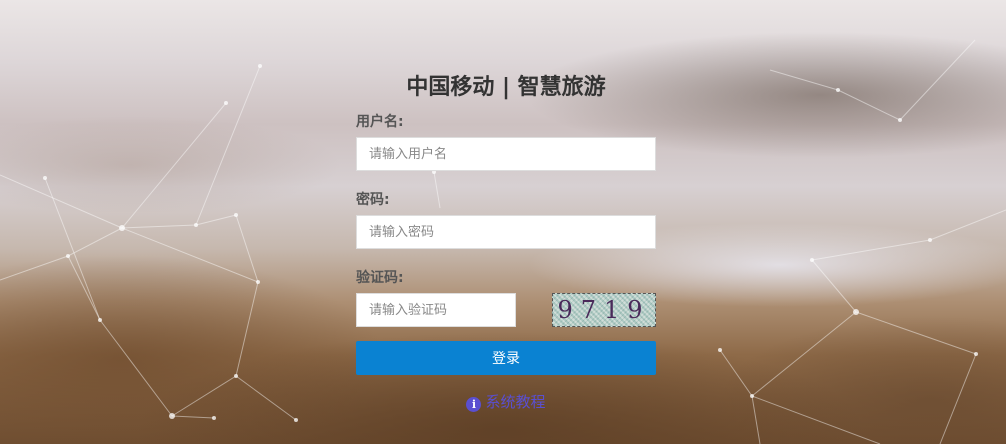 This screenshot has height=444, width=1006. I want to click on system-tutorial-link: i 系统教程, so click(506, 402).